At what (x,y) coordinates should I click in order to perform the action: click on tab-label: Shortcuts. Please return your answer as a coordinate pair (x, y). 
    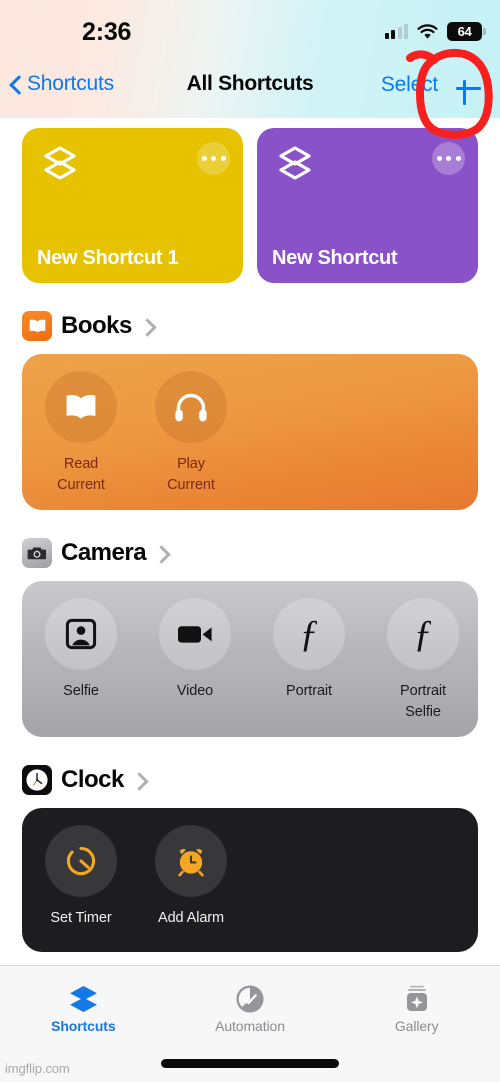
    Looking at the image, I should click on (83, 1025).